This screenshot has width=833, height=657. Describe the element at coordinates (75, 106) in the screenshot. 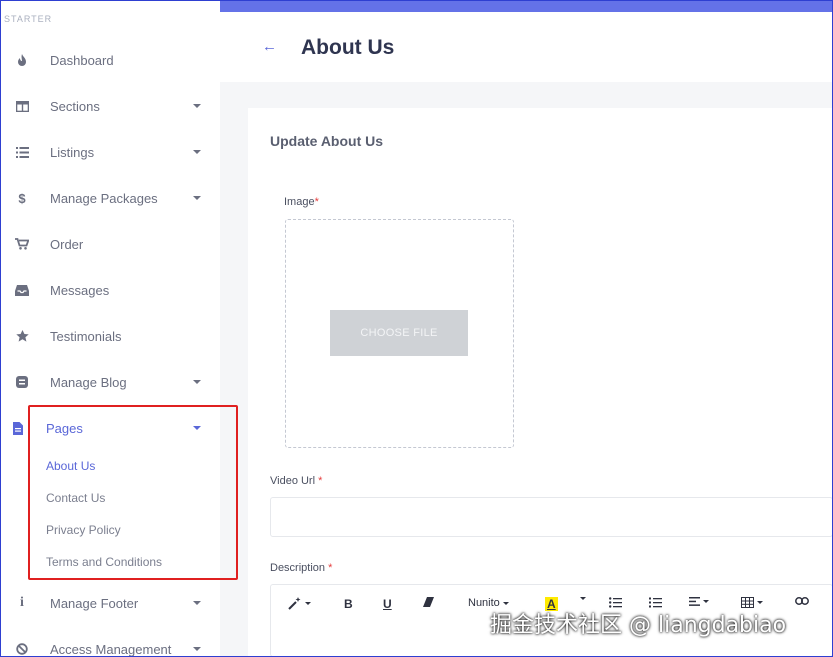

I see `sidebar-item-label: Sections` at that location.